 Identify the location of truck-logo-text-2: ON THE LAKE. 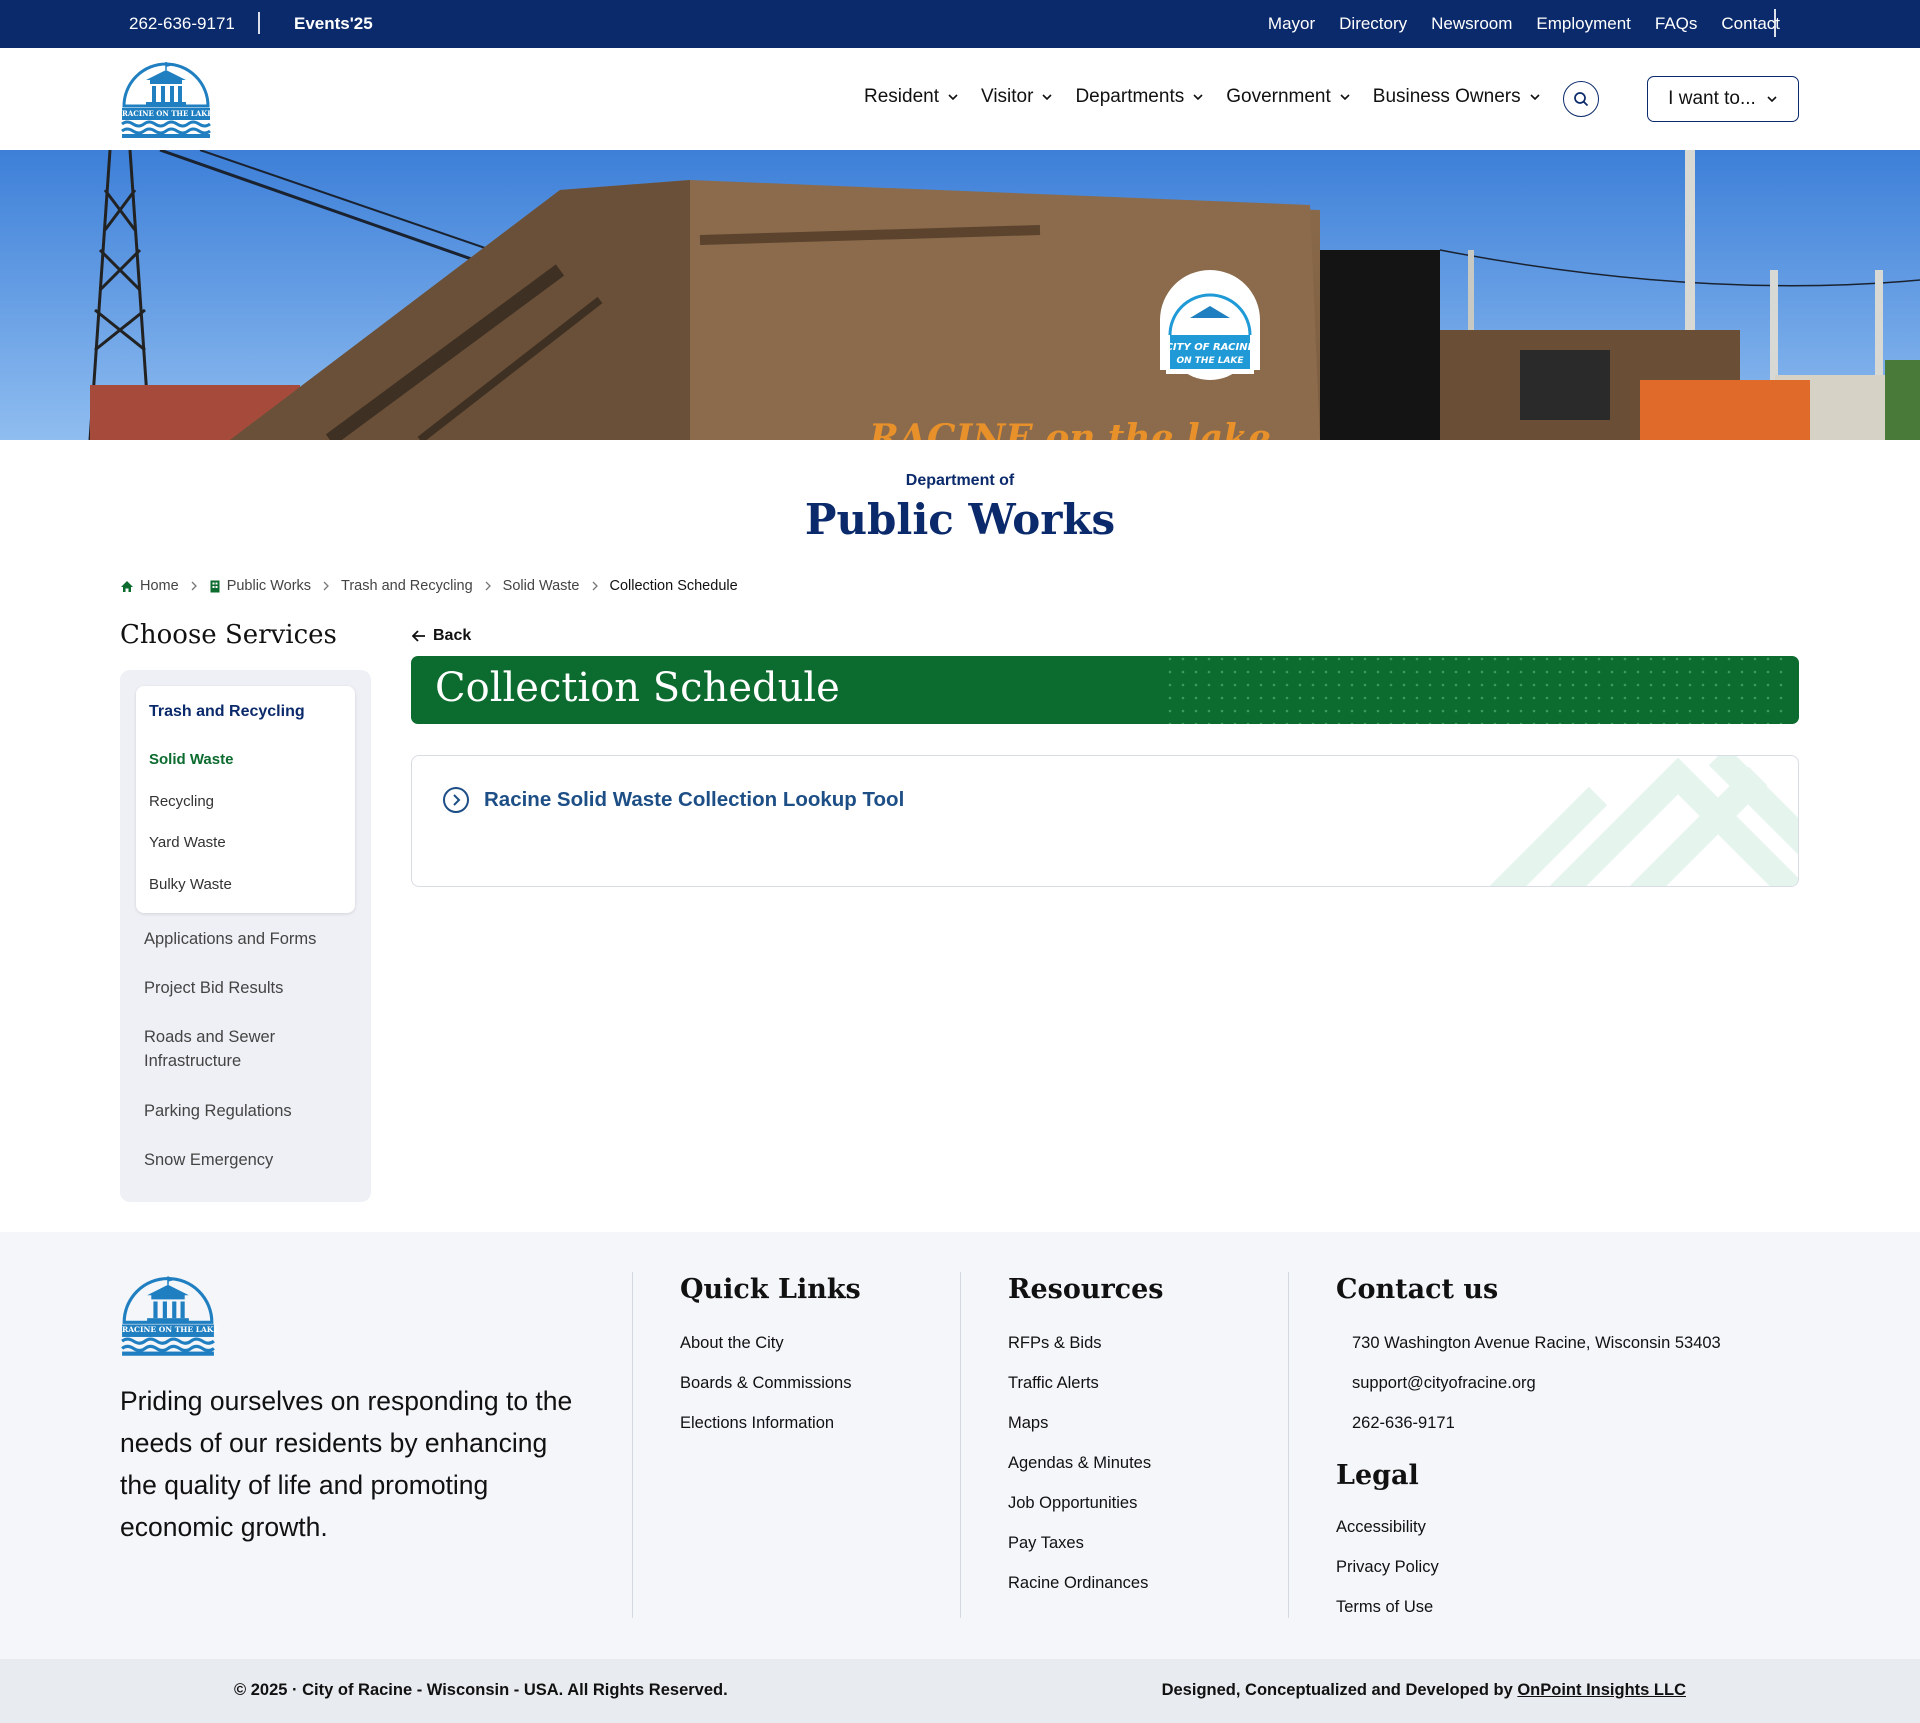
(1210, 361).